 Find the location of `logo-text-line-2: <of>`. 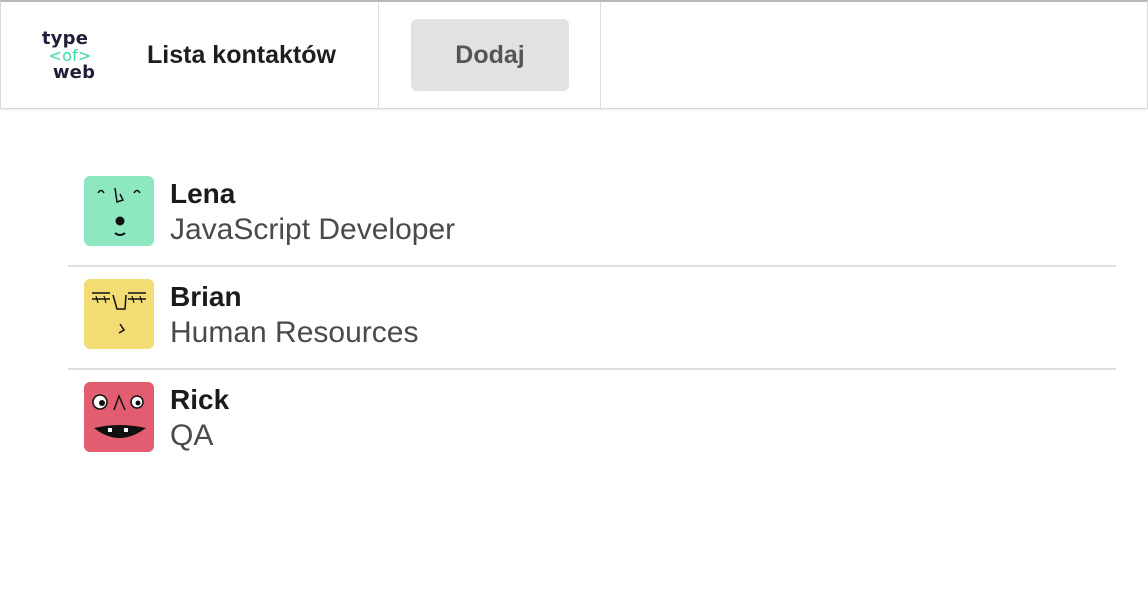

logo-text-line-2: <of> is located at coordinates (70, 55).